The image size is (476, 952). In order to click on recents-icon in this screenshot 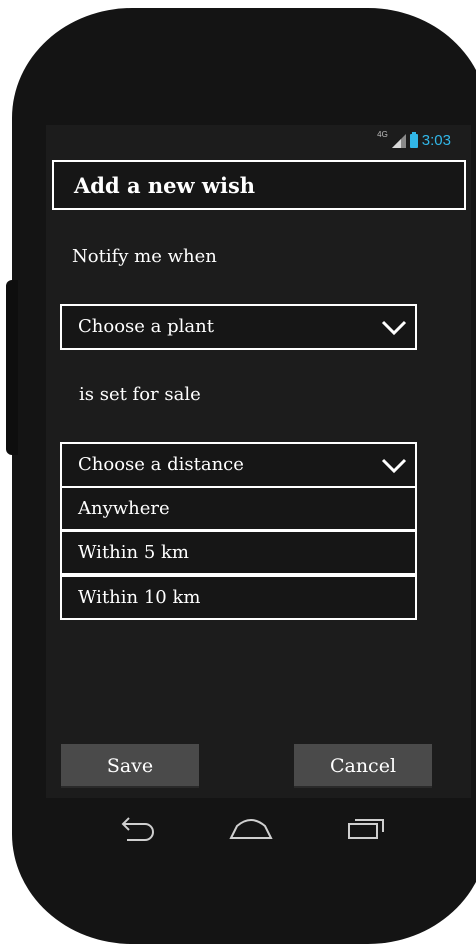, I will do `click(367, 828)`.